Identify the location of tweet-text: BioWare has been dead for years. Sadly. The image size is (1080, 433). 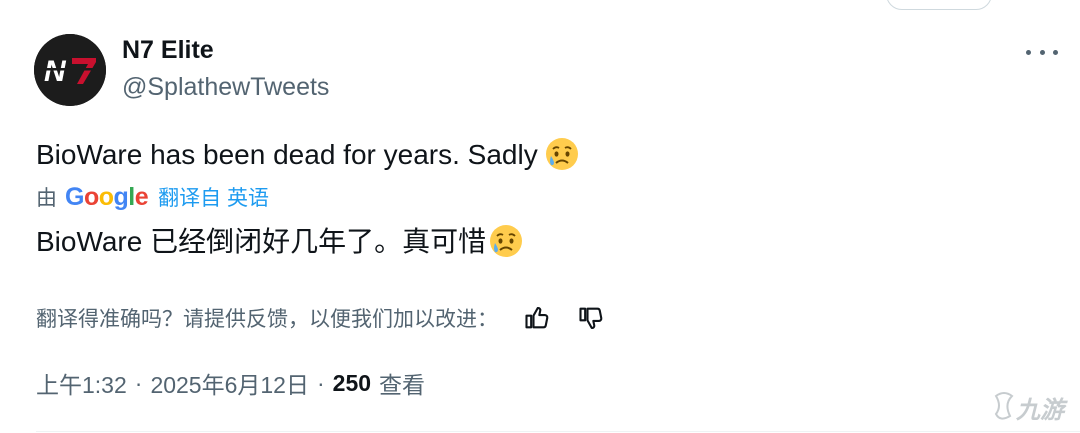
(308, 154).